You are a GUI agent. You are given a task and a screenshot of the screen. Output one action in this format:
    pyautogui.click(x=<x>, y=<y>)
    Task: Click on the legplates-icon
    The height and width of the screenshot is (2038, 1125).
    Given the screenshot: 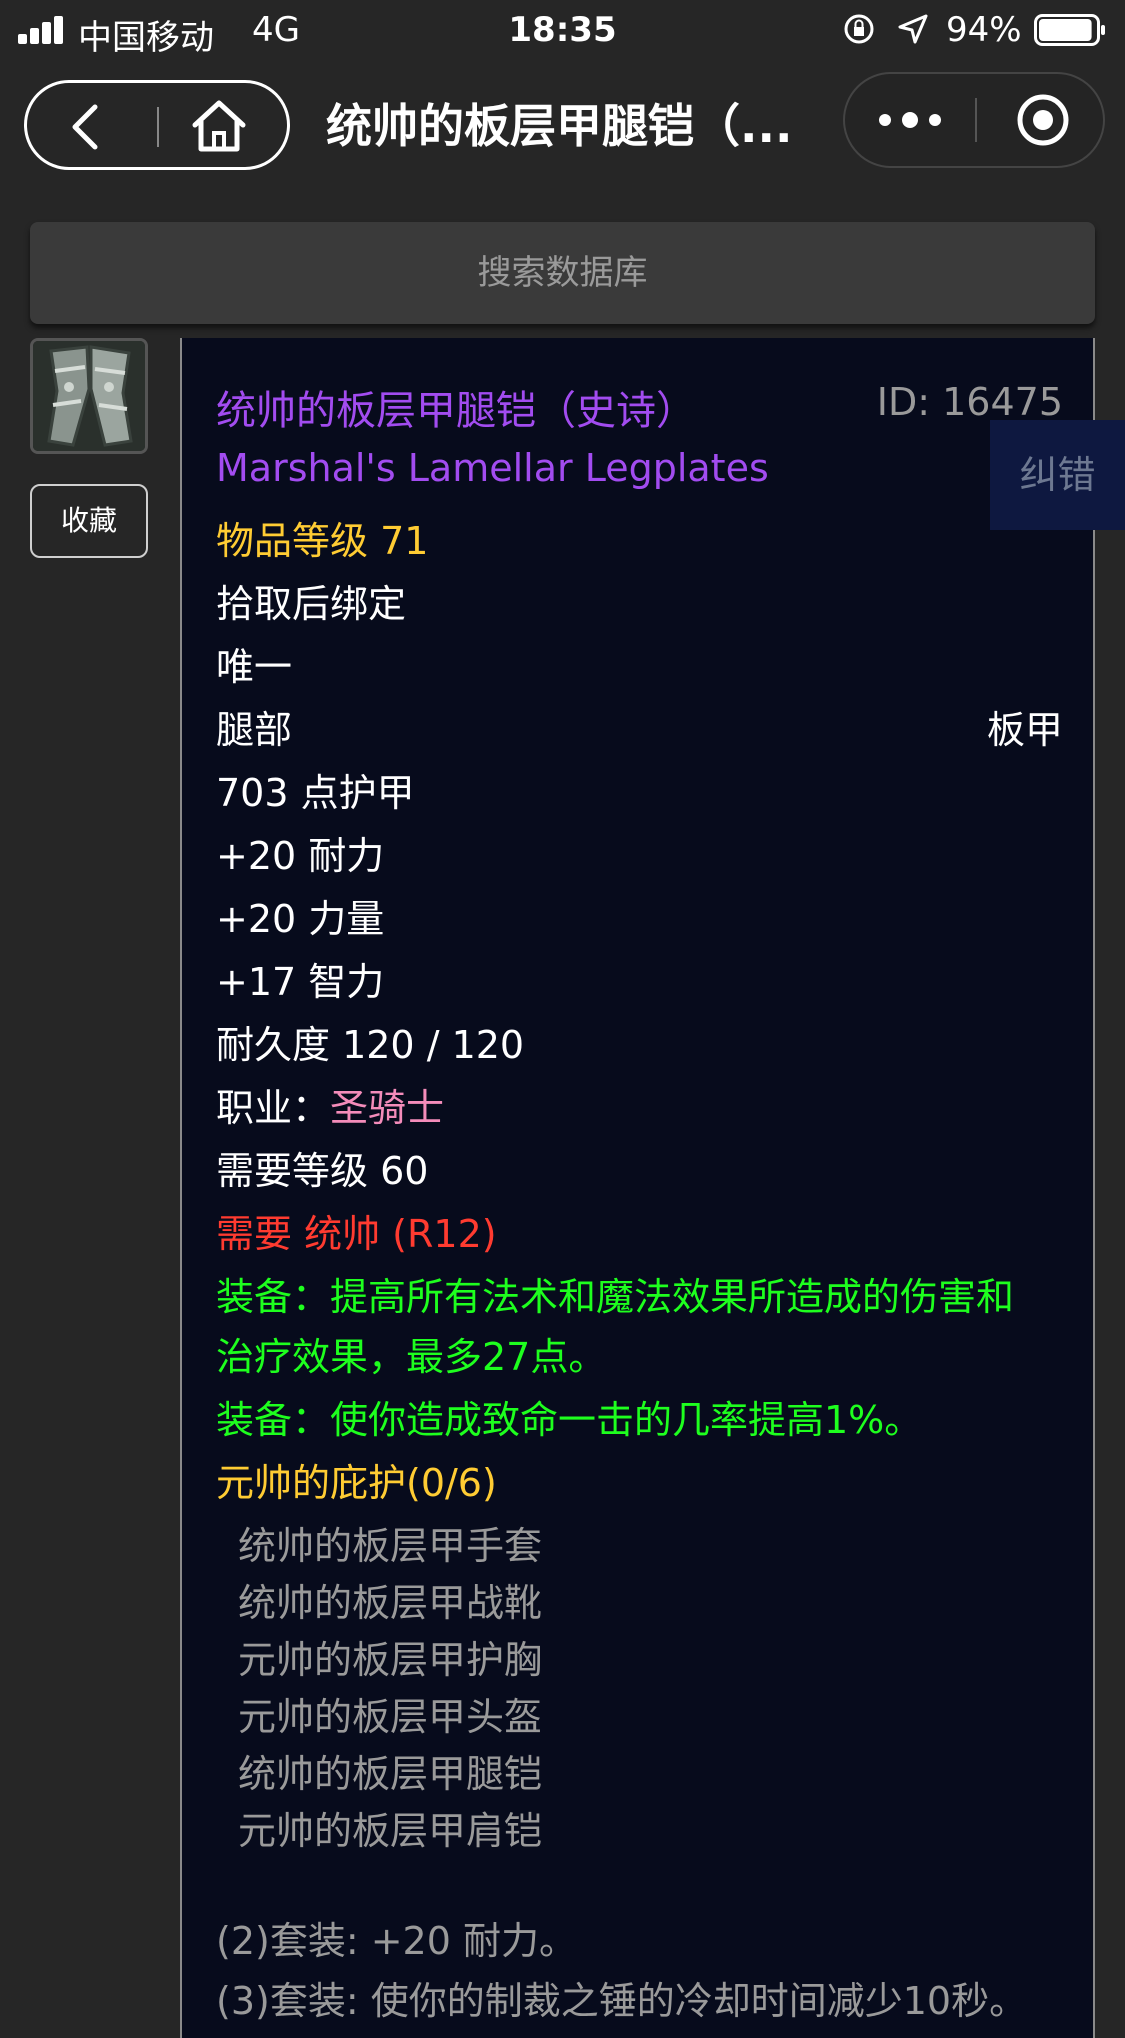 What is the action you would take?
    pyautogui.click(x=89, y=396)
    